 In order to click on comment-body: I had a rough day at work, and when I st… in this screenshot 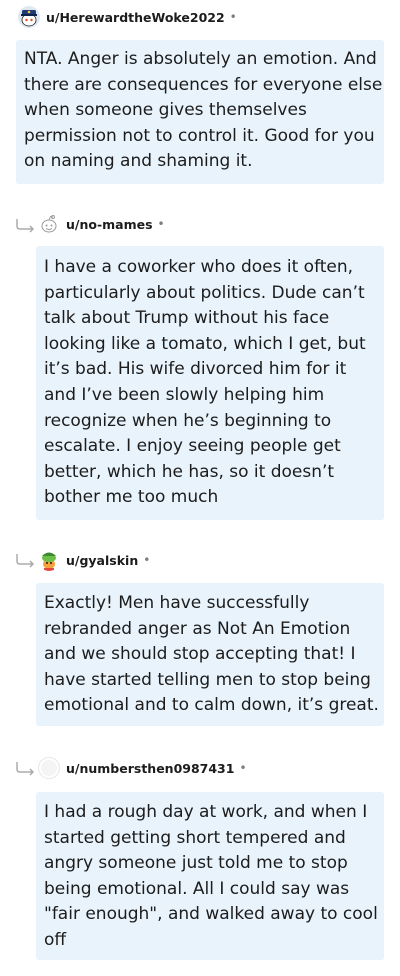, I will do `click(210, 876)`.